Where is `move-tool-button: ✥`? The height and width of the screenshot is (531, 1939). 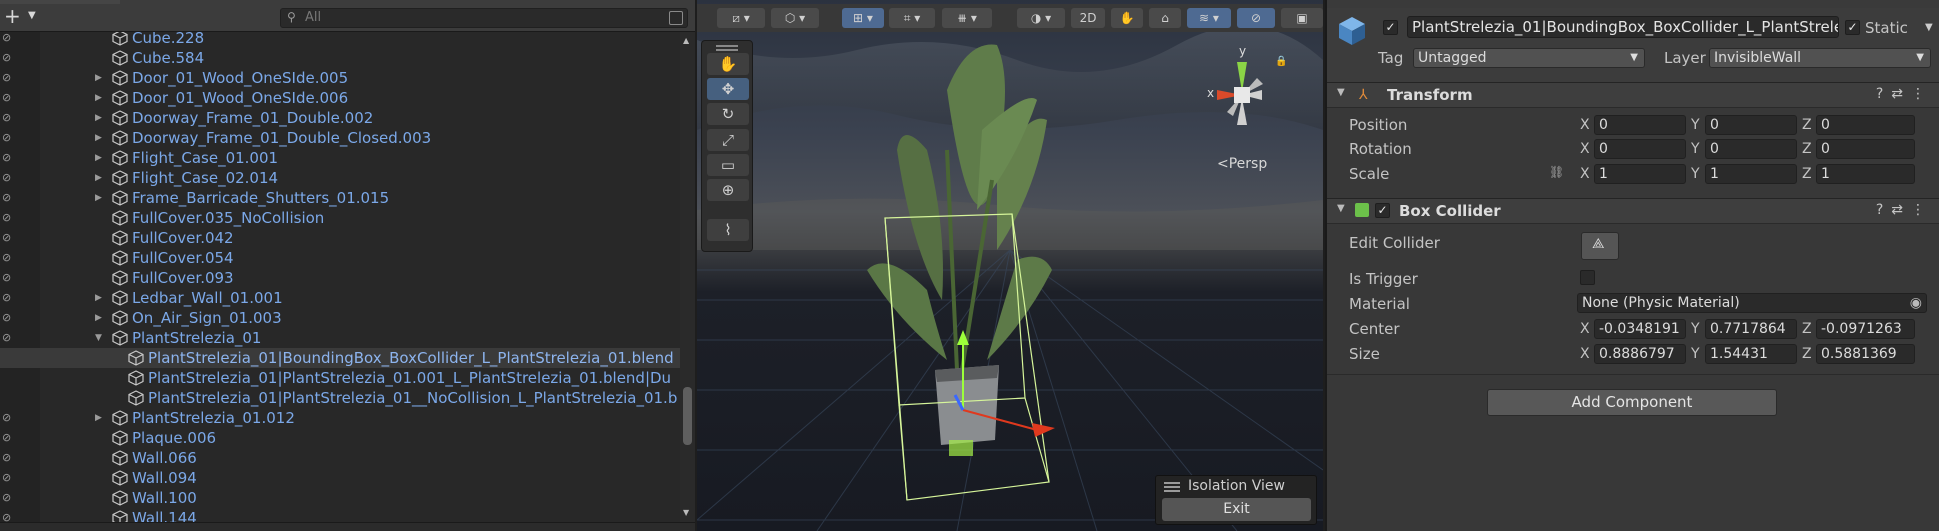 move-tool-button: ✥ is located at coordinates (728, 89).